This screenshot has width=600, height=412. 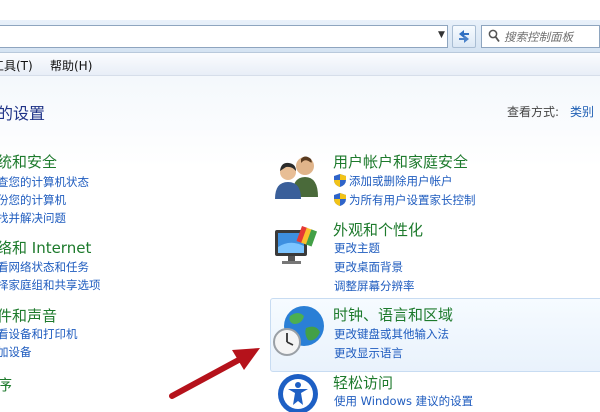 What do you see at coordinates (401, 181) in the screenshot?
I see `link-add-remove-accounts: 添加或删除用户帐户` at bounding box center [401, 181].